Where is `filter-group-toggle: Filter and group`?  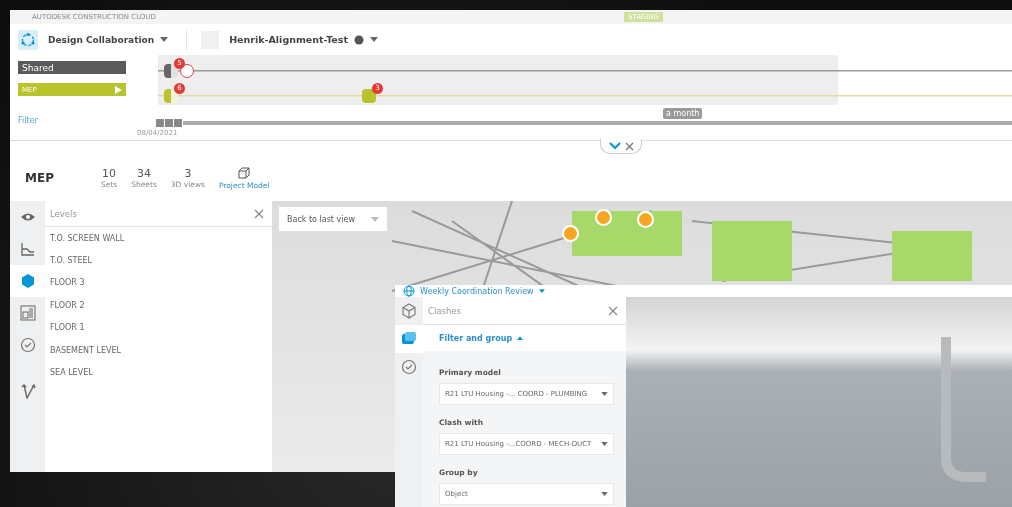 filter-group-toggle: Filter and group is located at coordinates (524, 338).